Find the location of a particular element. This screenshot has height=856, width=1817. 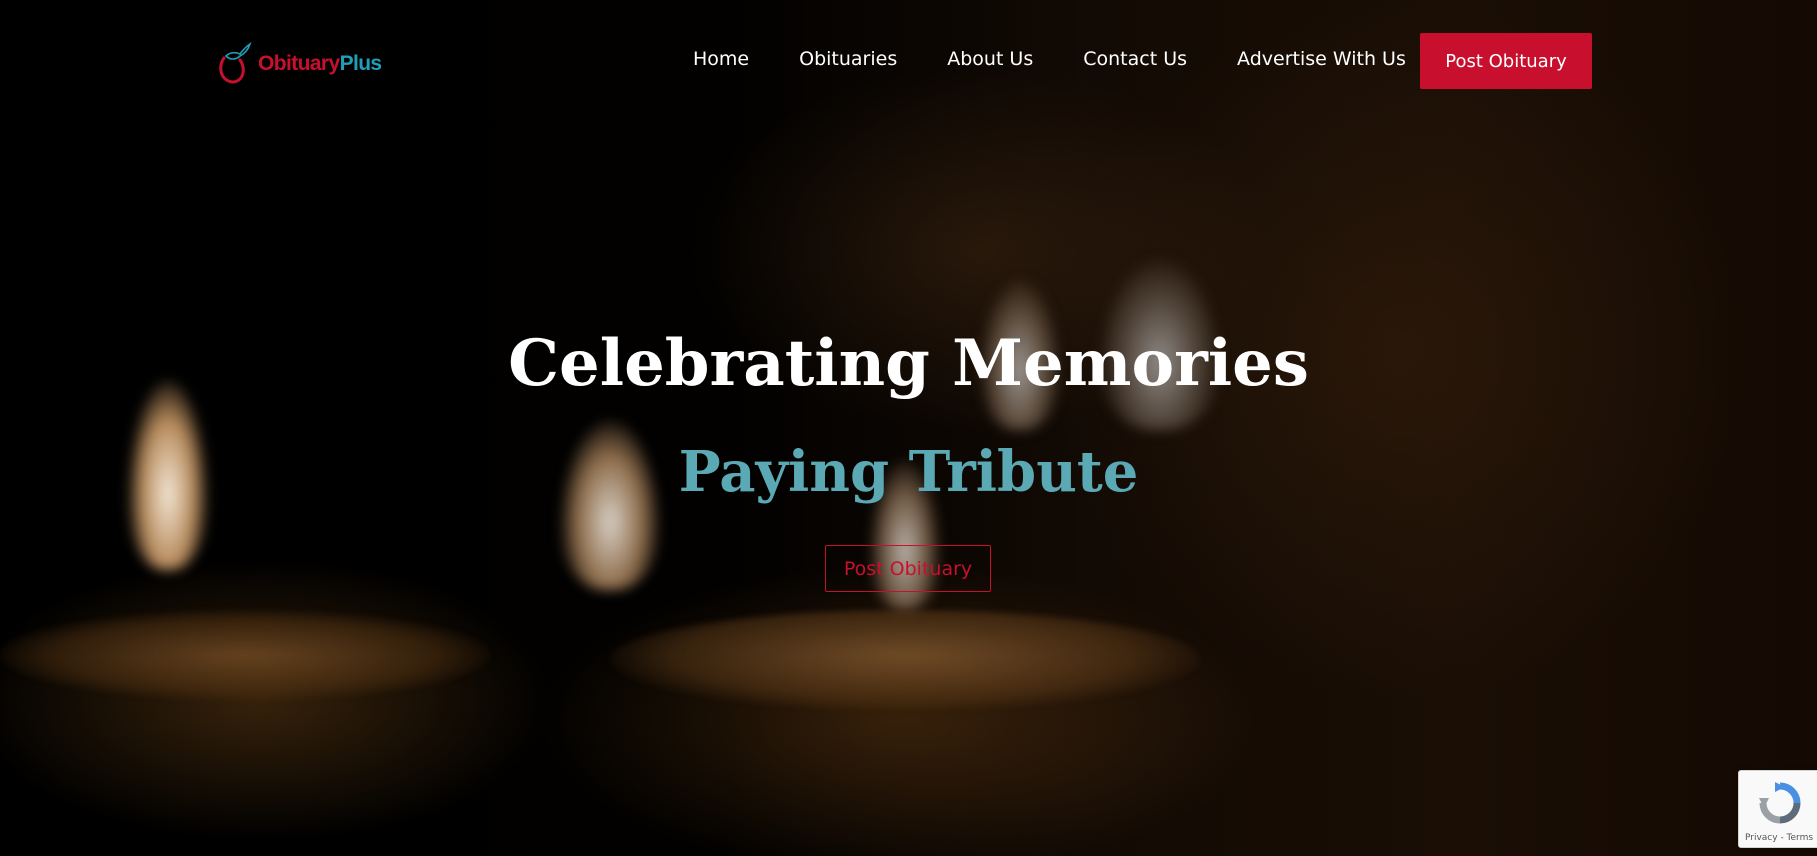

logo-text: ObituaryPlus is located at coordinates (320, 63).